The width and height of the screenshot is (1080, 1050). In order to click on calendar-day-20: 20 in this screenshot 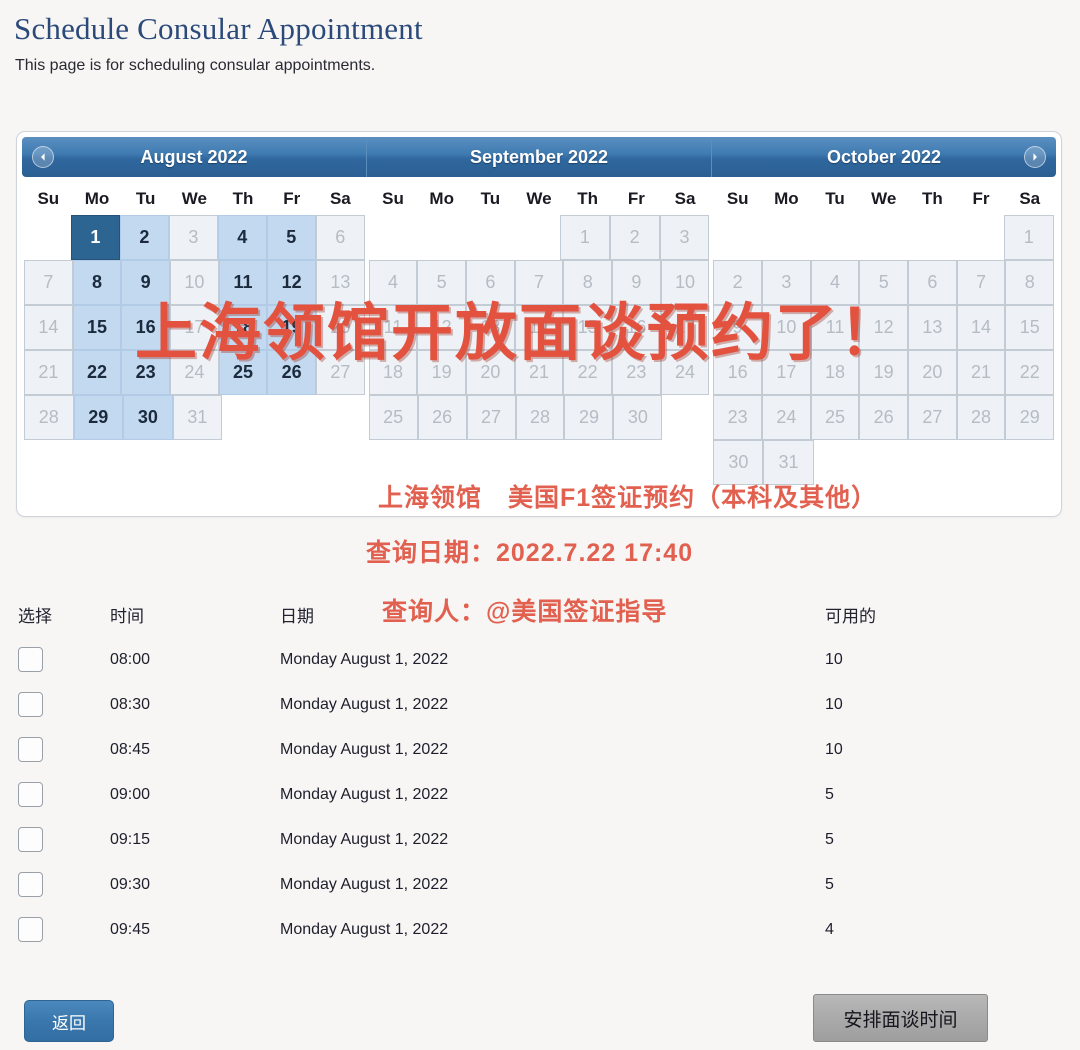, I will do `click(932, 372)`.